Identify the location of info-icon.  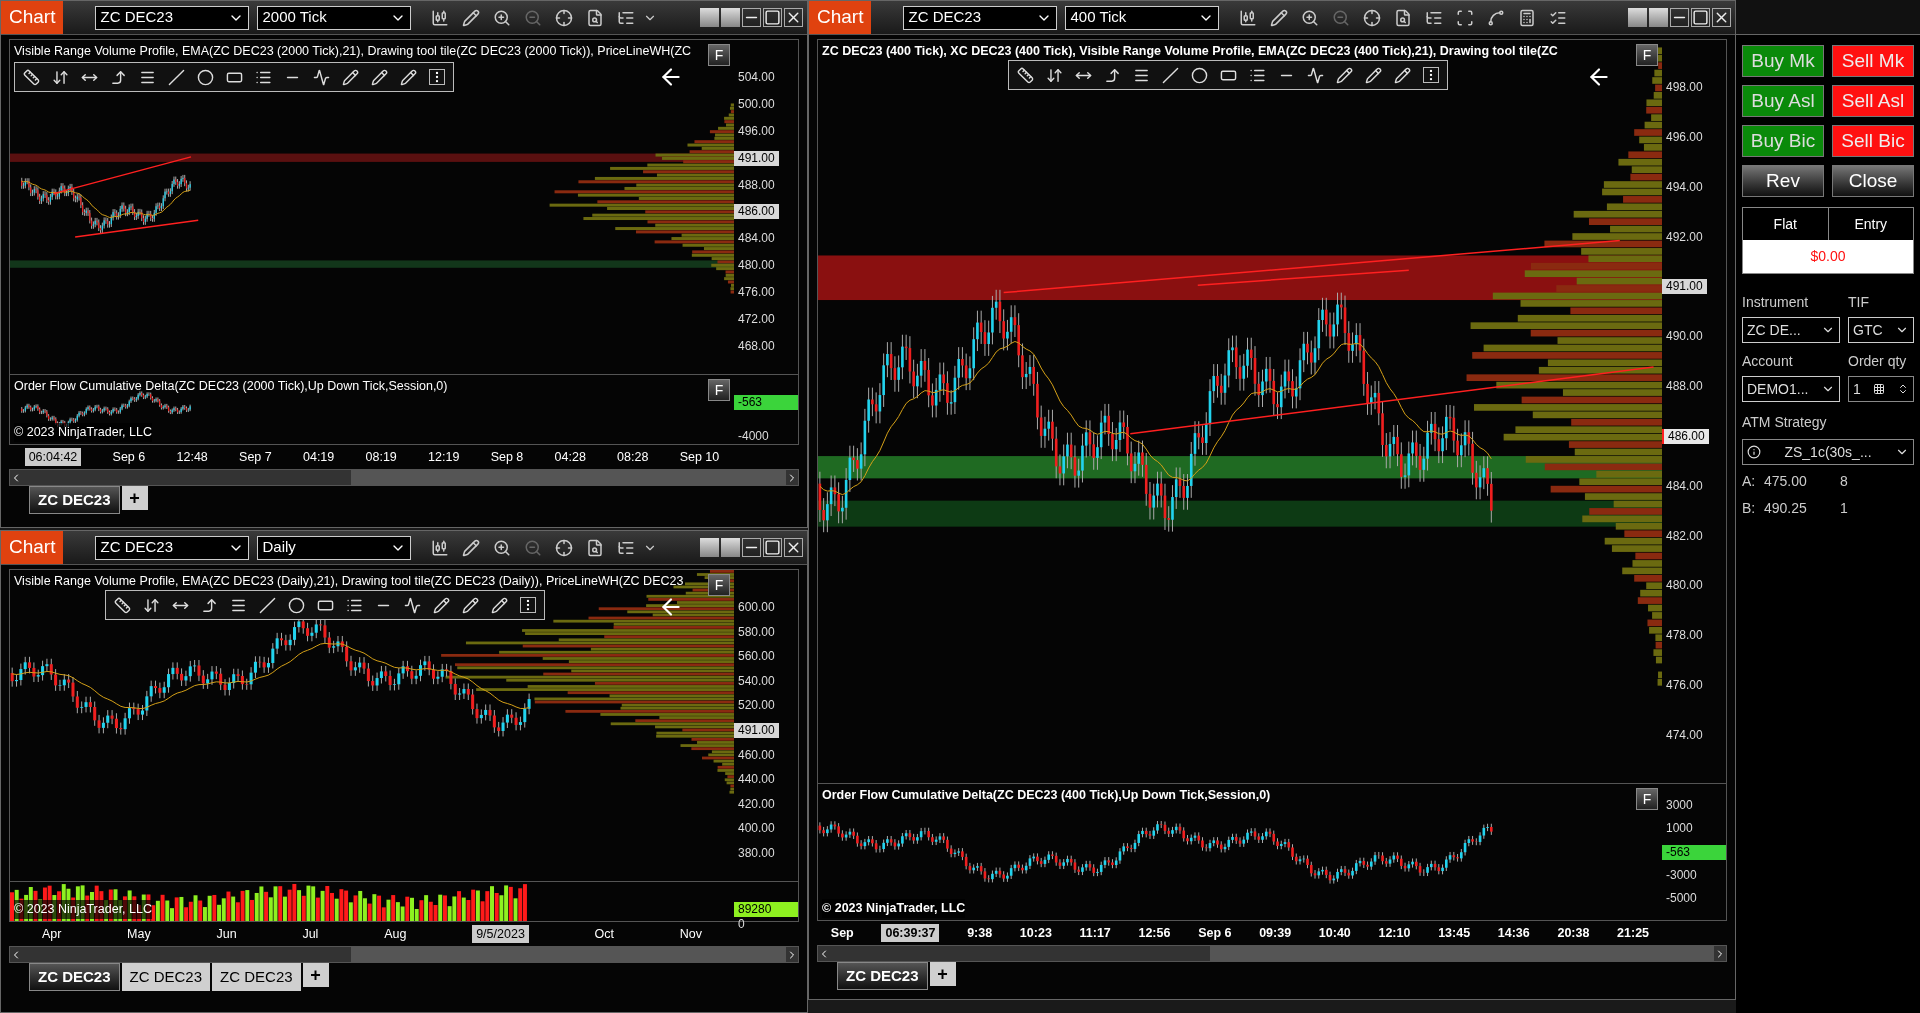
(1754, 452).